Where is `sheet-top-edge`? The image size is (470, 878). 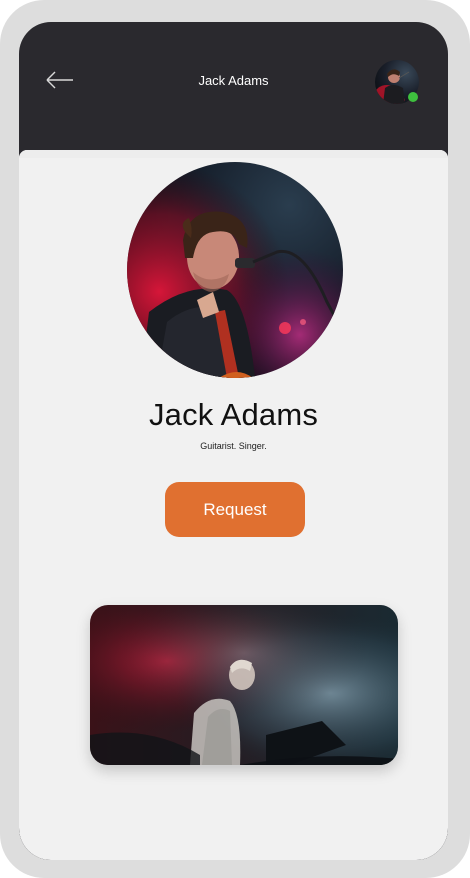 sheet-top-edge is located at coordinates (233, 154).